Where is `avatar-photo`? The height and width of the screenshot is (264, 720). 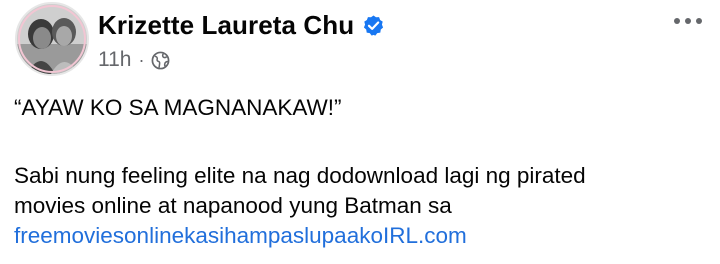 avatar-photo is located at coordinates (52, 39).